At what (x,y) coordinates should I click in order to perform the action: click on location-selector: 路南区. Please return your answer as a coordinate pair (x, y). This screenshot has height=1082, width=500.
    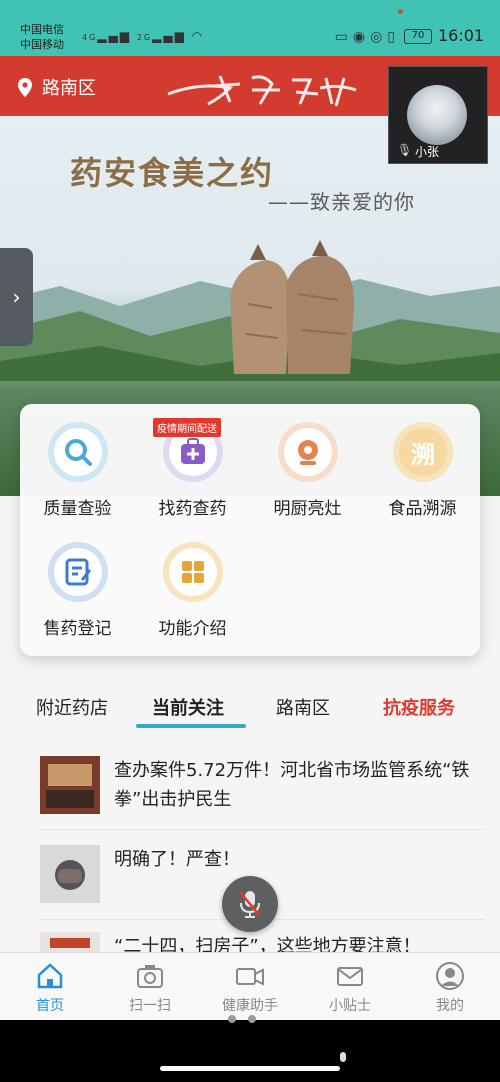
    Looking at the image, I should click on (69, 87).